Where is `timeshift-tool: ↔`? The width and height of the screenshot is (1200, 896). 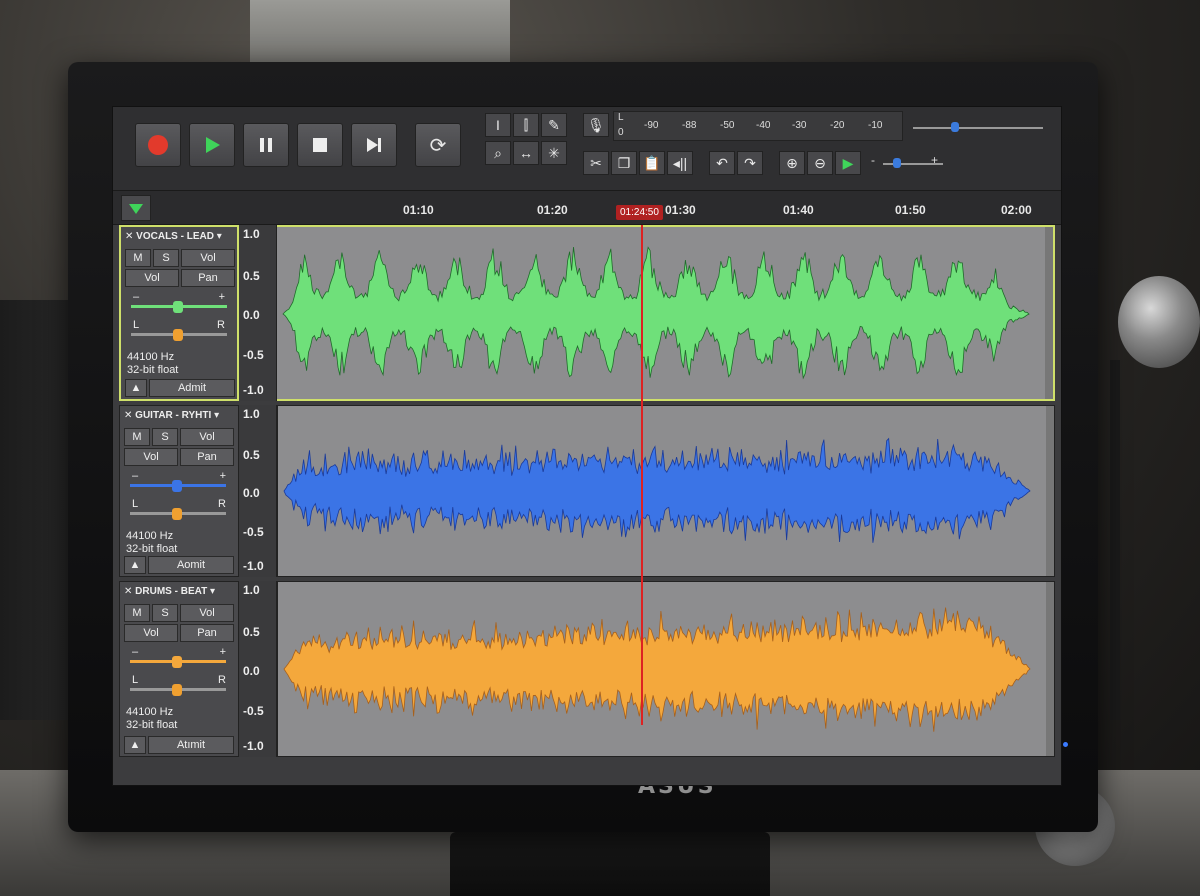 timeshift-tool: ↔ is located at coordinates (526, 153).